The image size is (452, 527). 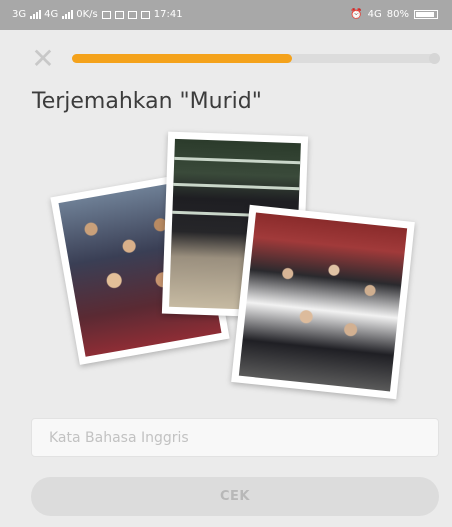 I want to click on network-label-4g: 4G, so click(x=51, y=14).